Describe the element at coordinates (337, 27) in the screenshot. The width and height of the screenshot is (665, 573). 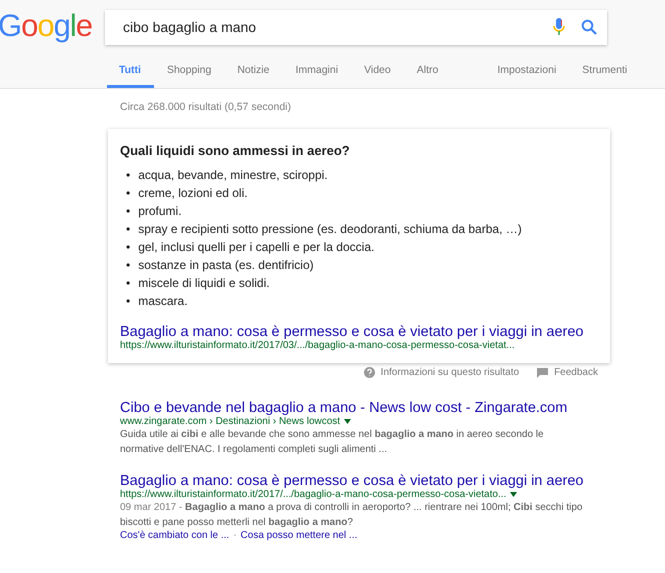
I see `search-field: cibo bagaglio a mano` at that location.